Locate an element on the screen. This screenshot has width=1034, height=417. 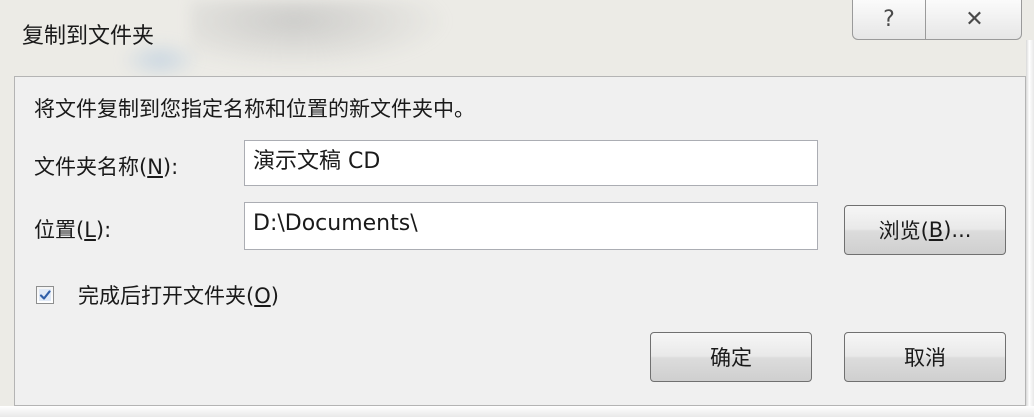
window-frame-bottom is located at coordinates (517, 411).